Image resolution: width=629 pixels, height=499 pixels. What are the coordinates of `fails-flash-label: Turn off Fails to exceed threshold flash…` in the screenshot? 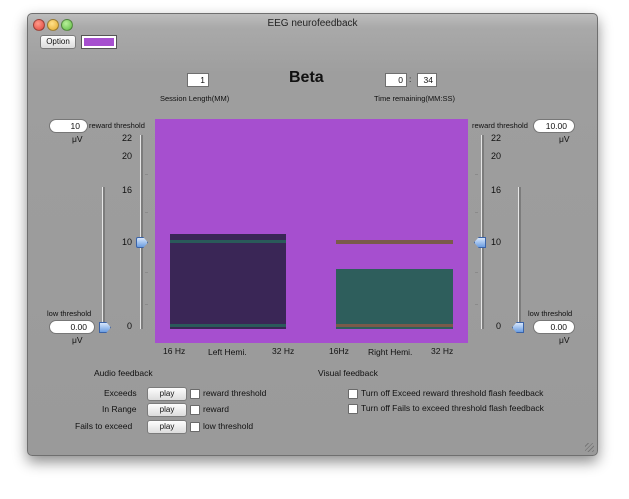 It's located at (452, 408).